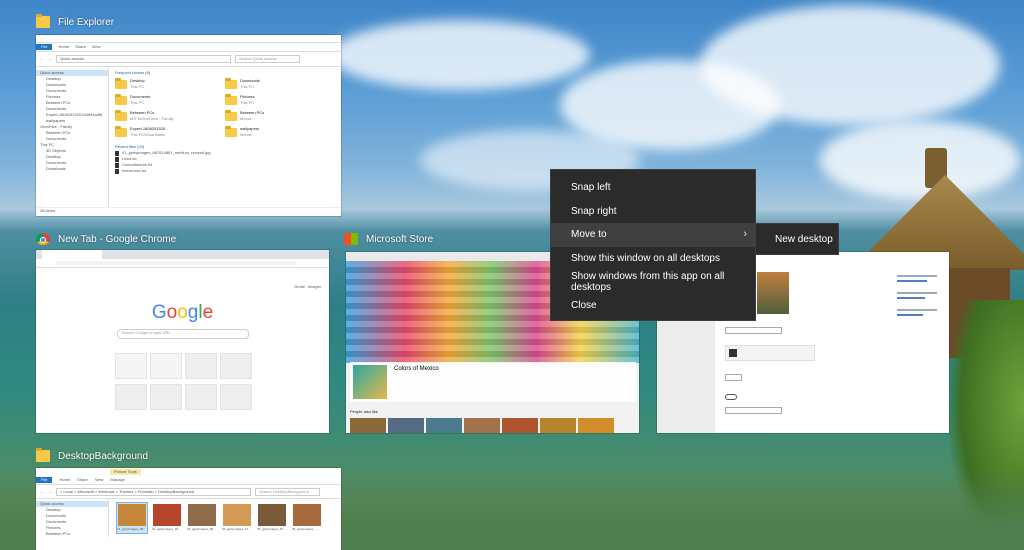  Describe the element at coordinates (170, 132) in the screenshot. I see `folder-tile: Expert-1806251520... This PC\Downloads` at that location.